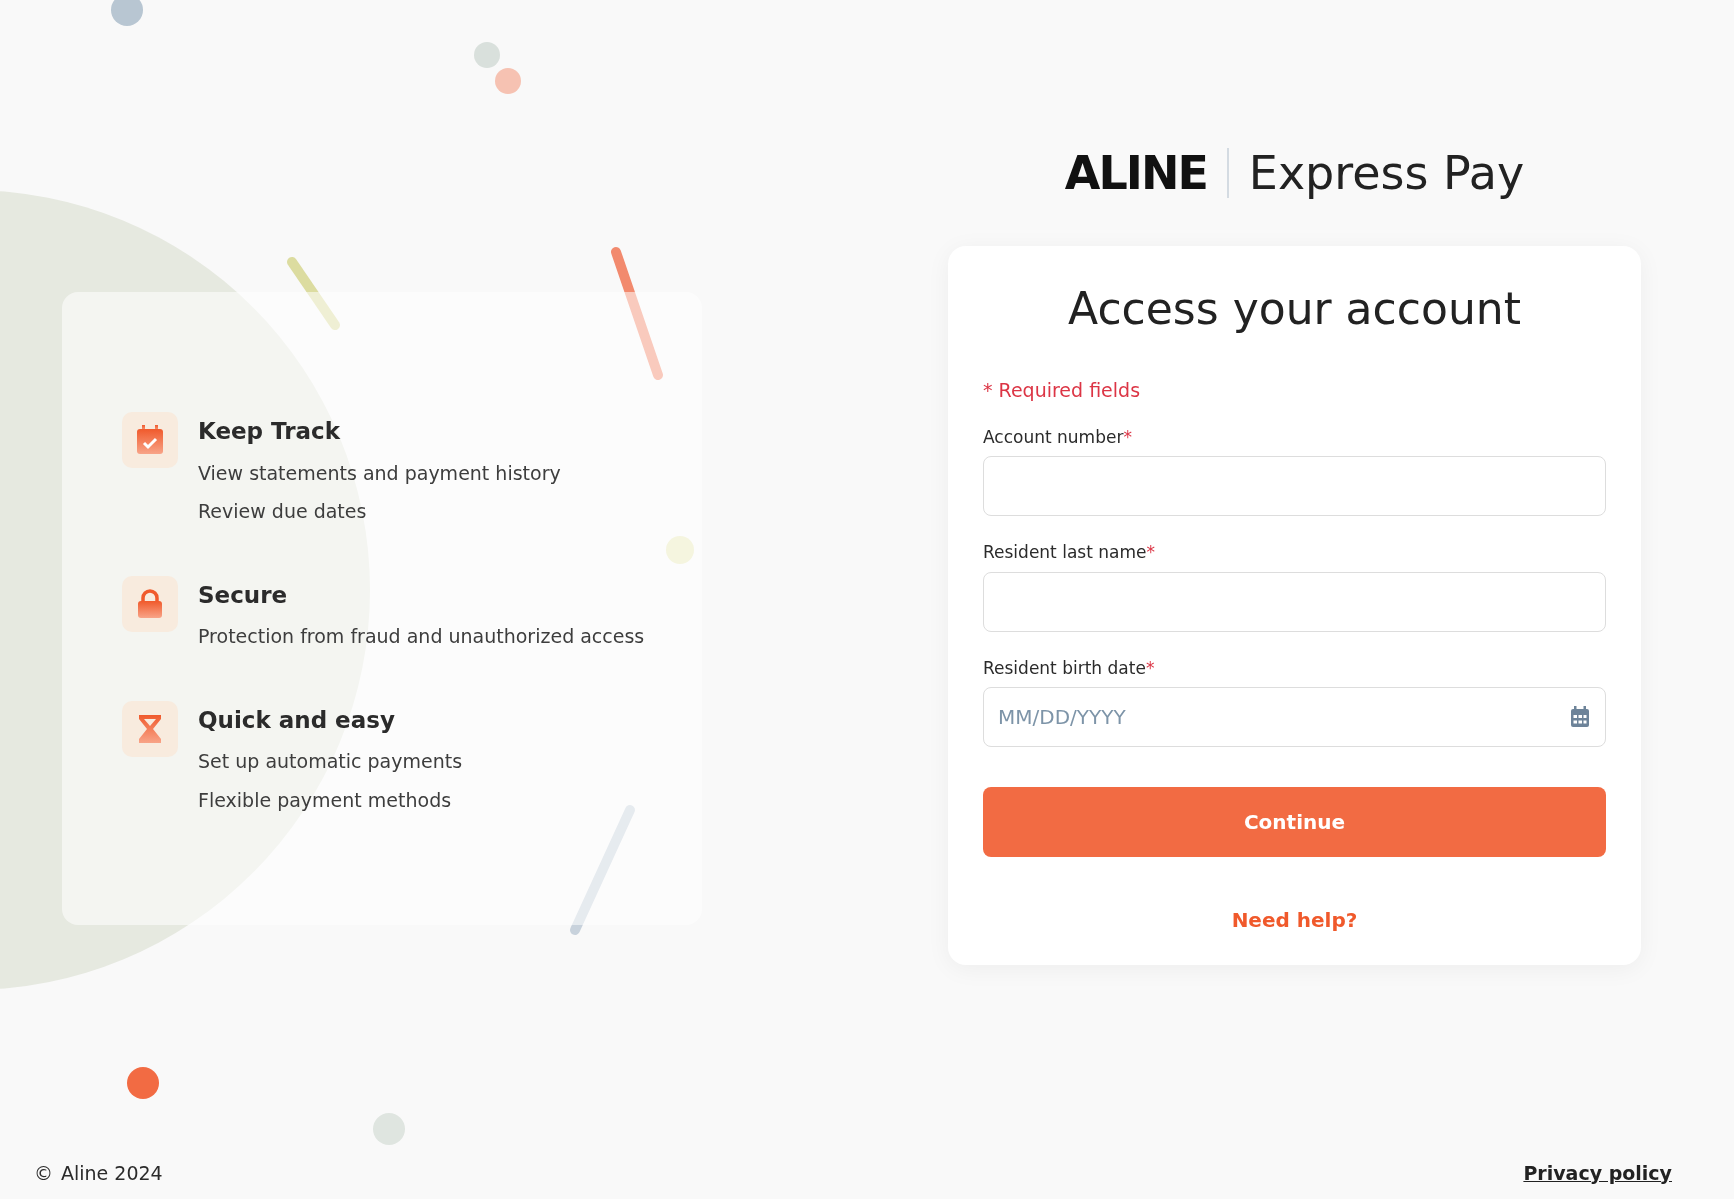  Describe the element at coordinates (1069, 552) in the screenshot. I see `field-label: Resident last name*` at that location.